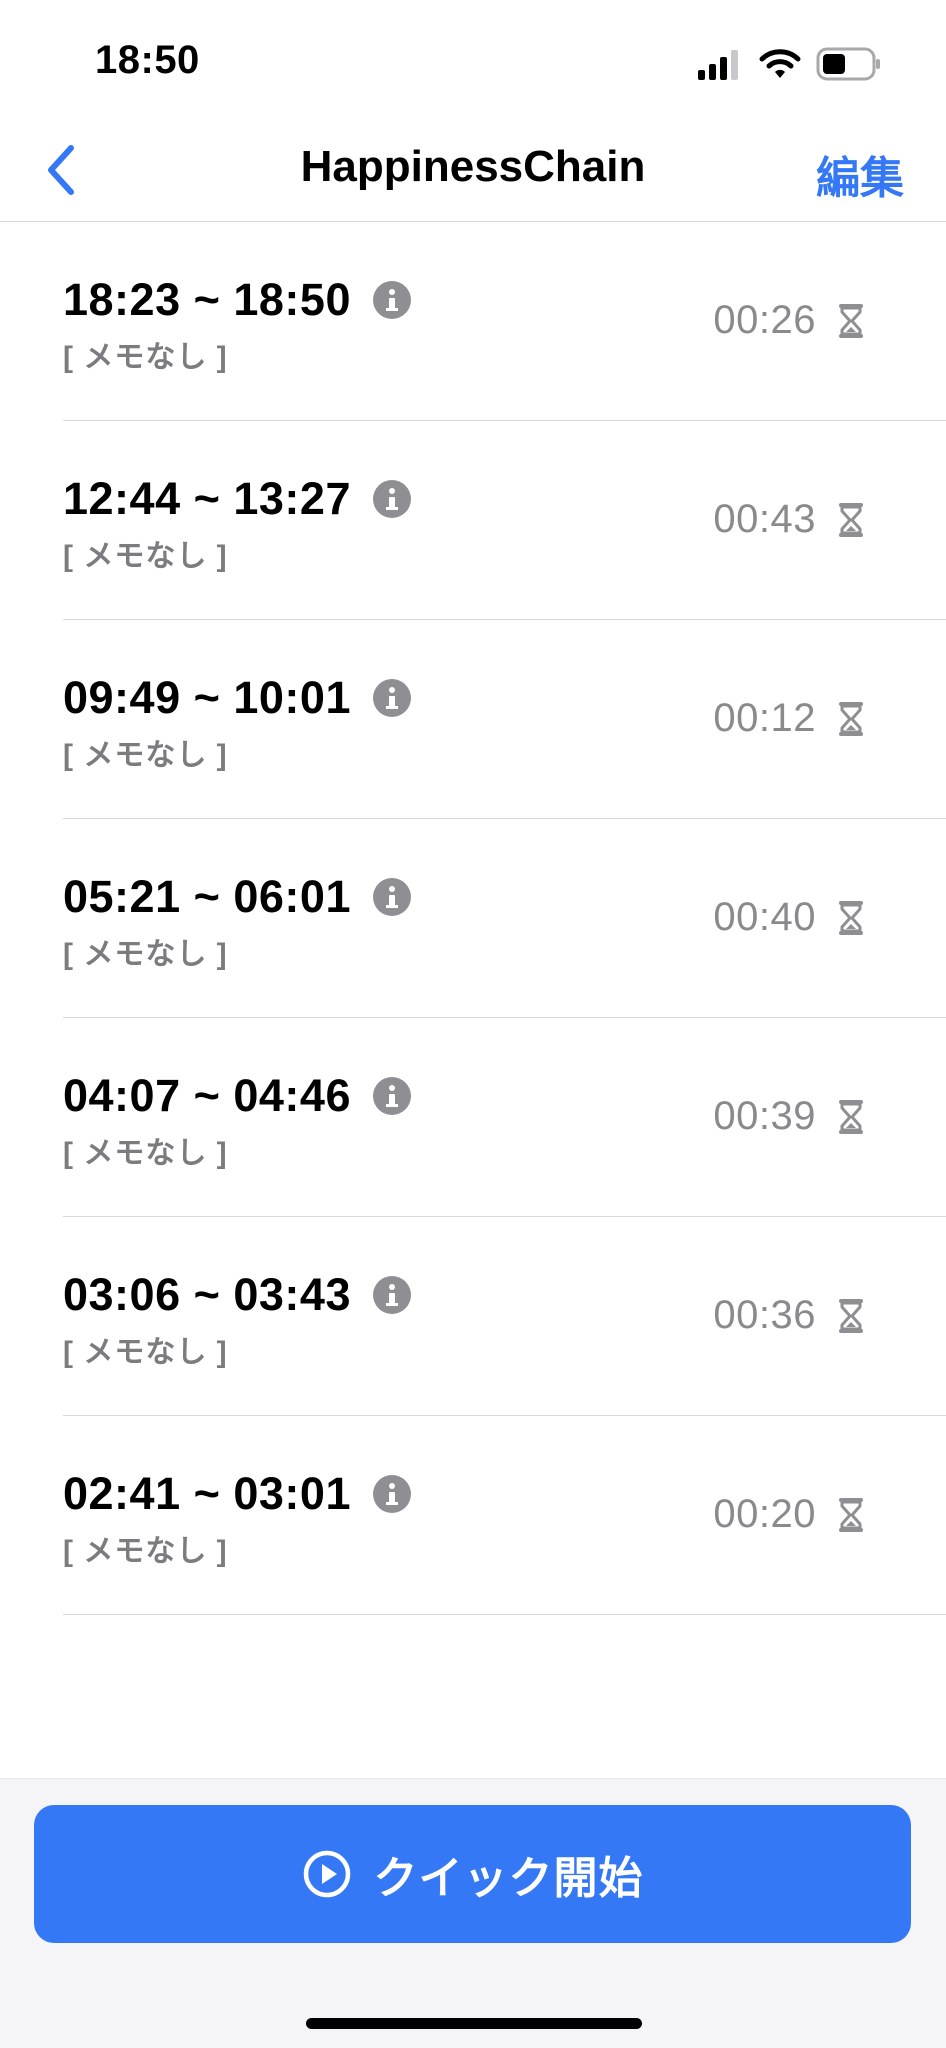 The image size is (946, 2048). I want to click on session-duration: 00:40, so click(764, 917).